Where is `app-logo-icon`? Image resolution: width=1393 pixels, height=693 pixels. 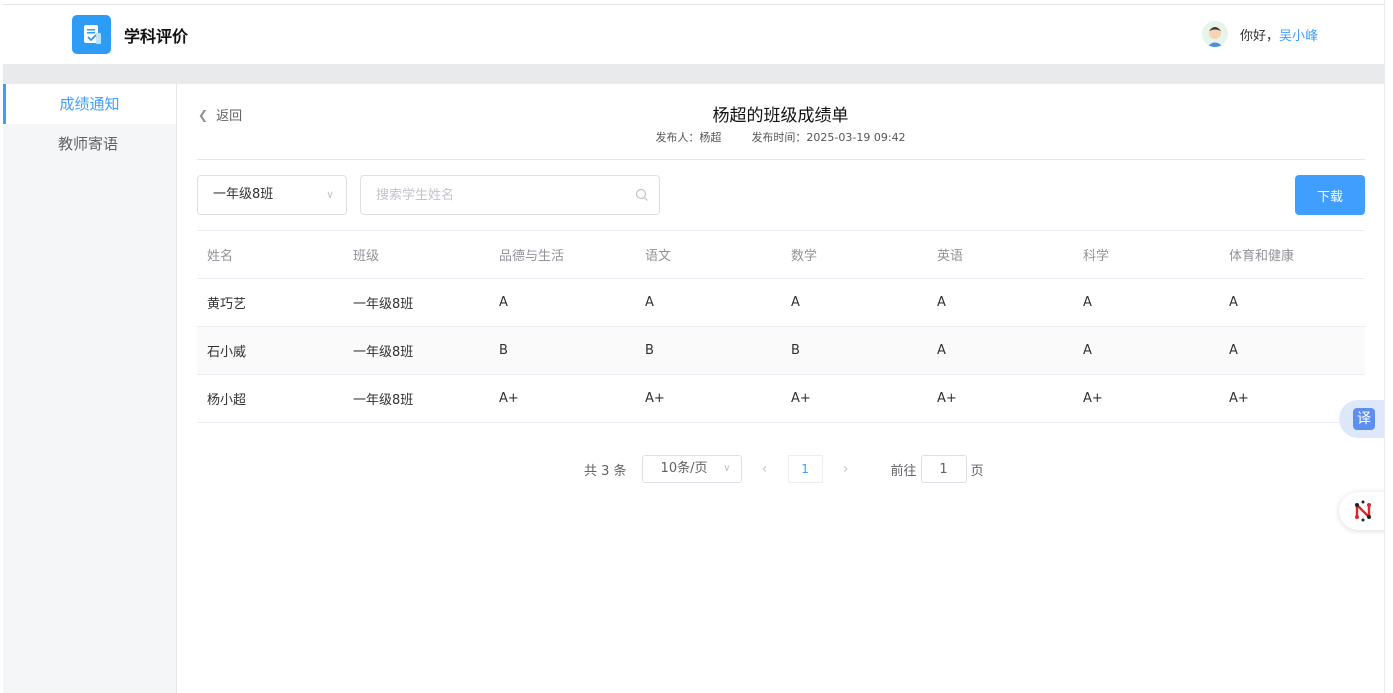
app-logo-icon is located at coordinates (91, 34).